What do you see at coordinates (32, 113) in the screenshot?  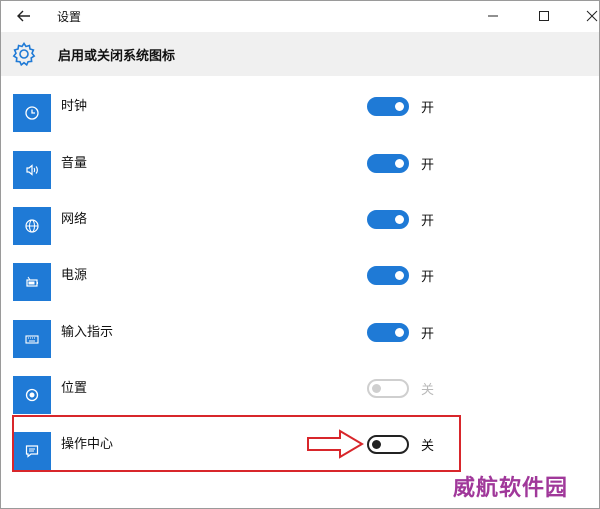 I see `clock-icon` at bounding box center [32, 113].